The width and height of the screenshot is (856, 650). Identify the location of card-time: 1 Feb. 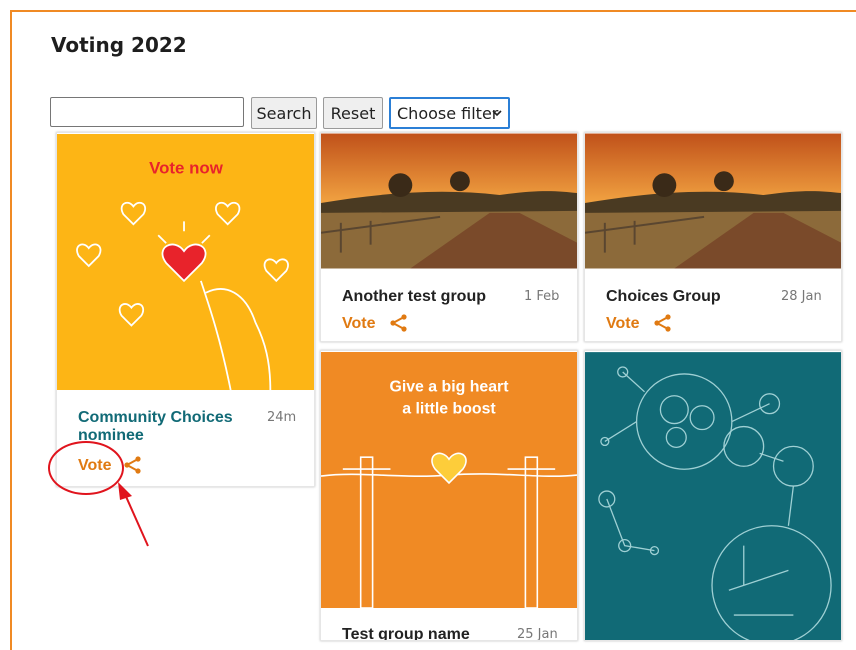
(542, 296).